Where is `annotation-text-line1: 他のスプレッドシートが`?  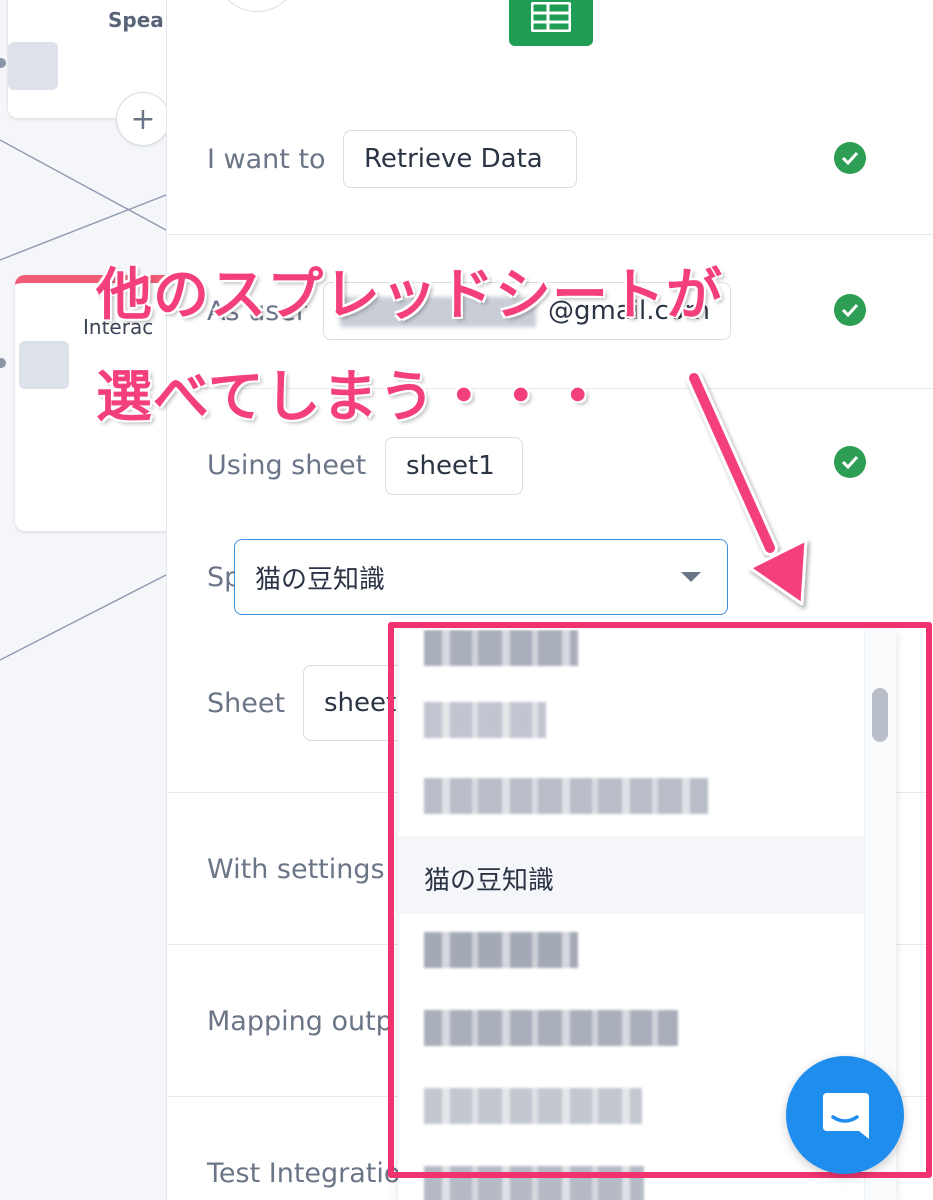
annotation-text-line1: 他のスプレッドシートが is located at coordinates (409, 295).